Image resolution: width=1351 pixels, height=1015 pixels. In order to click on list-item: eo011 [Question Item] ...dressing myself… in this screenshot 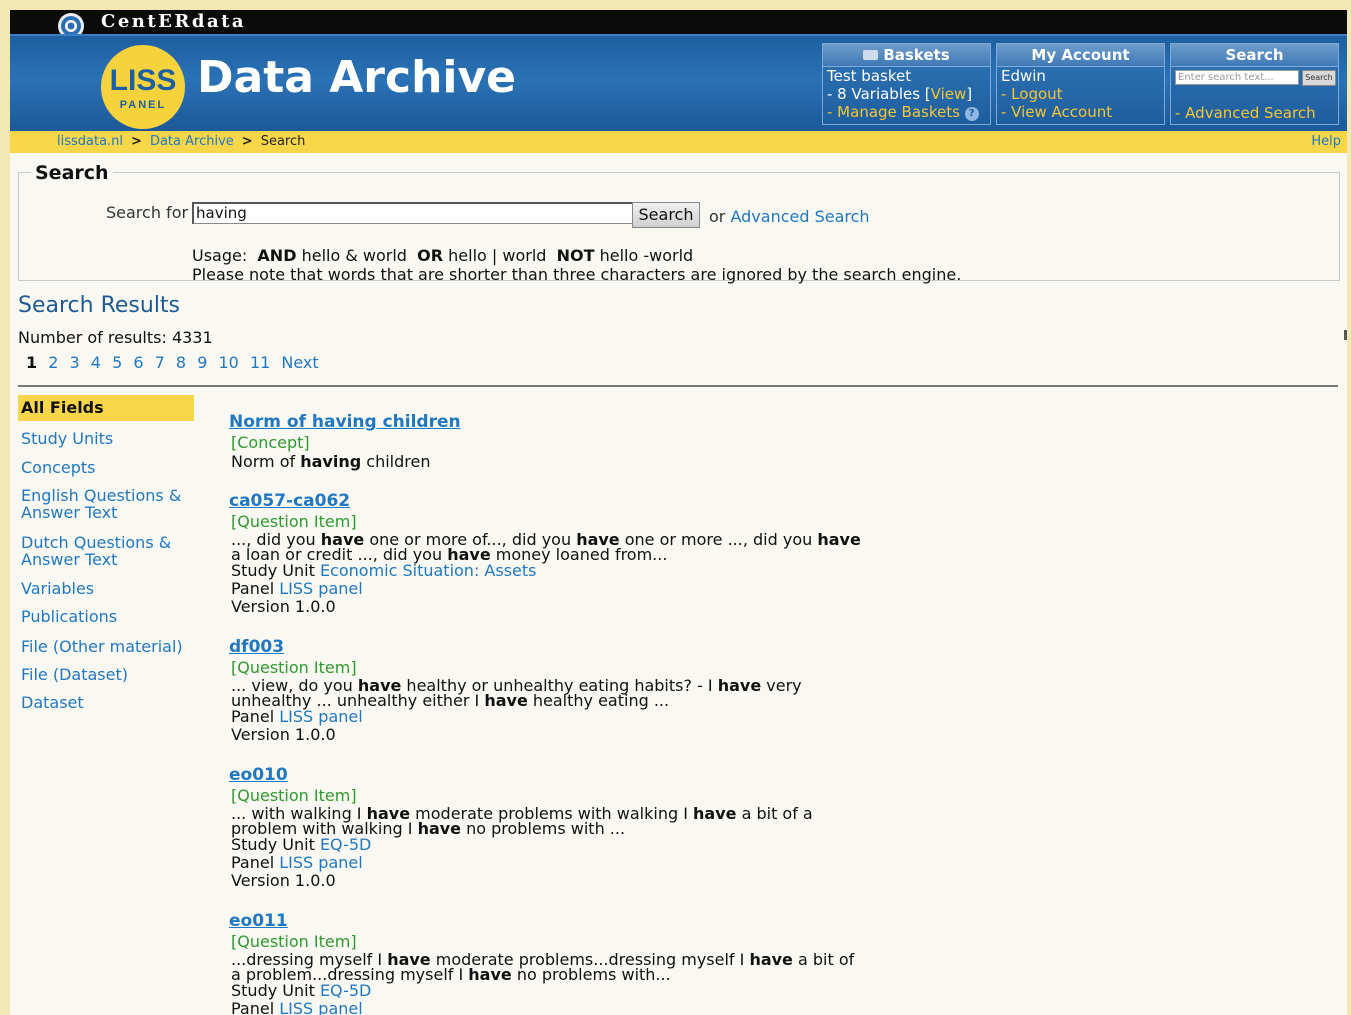, I will do `click(549, 962)`.